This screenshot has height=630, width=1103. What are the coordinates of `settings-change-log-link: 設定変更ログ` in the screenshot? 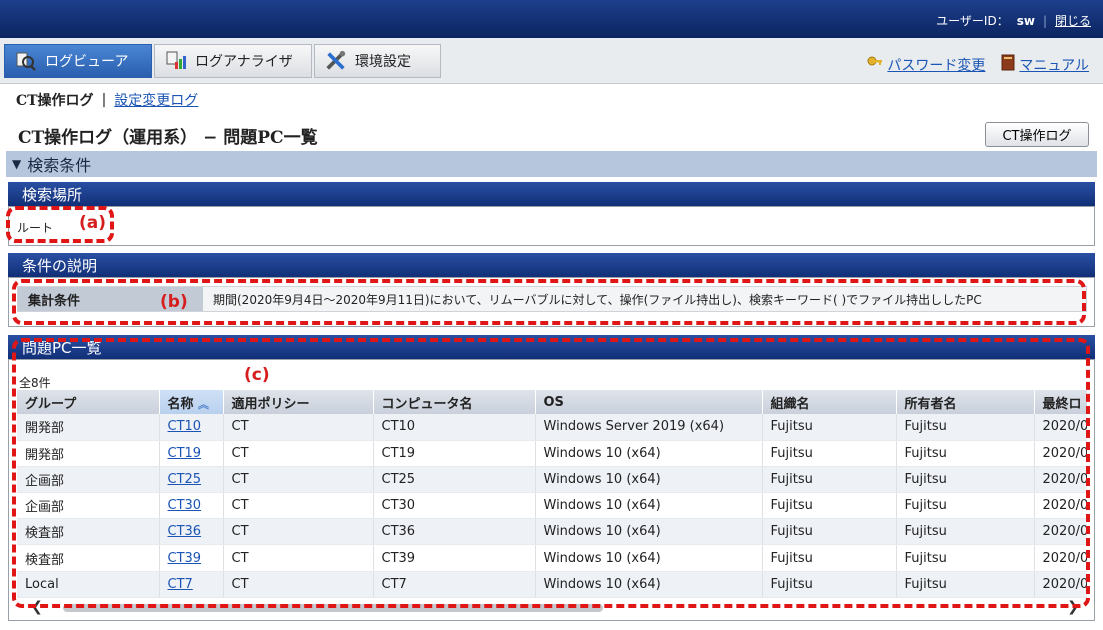 It's located at (156, 100).